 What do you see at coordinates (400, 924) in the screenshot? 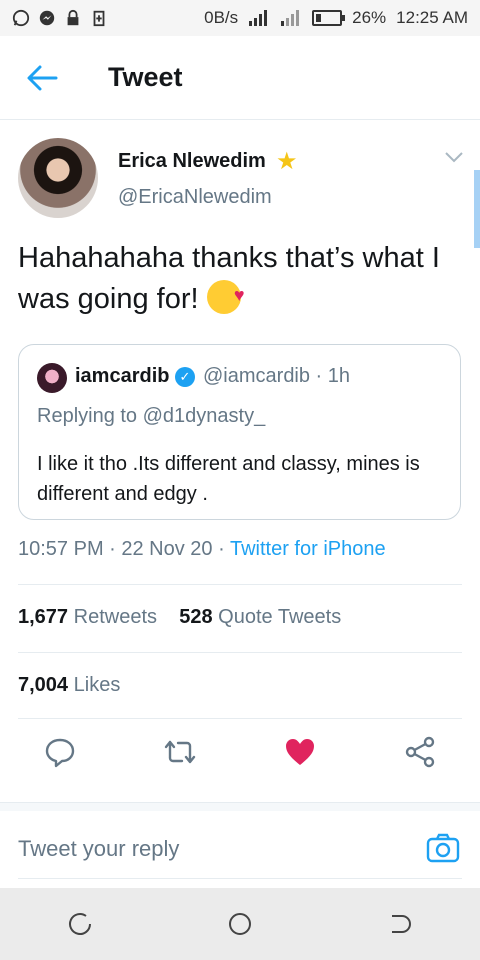
I see `back-nav-icon` at bounding box center [400, 924].